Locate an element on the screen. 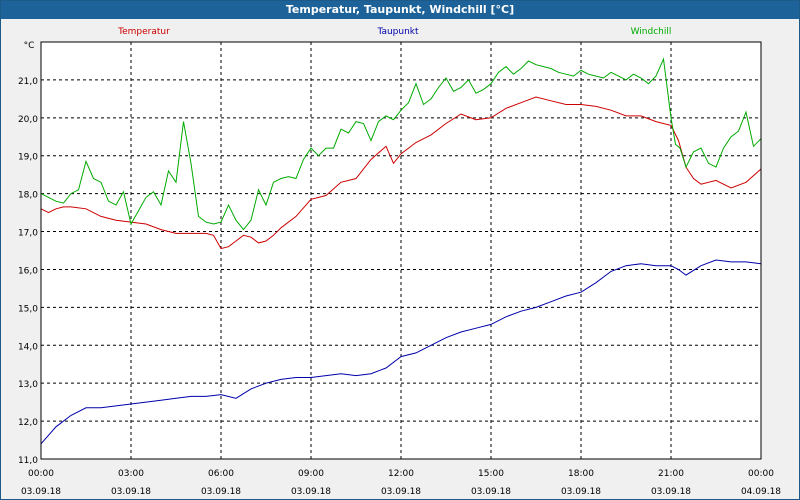  x-tick-time-label: 12:00 is located at coordinates (401, 474).